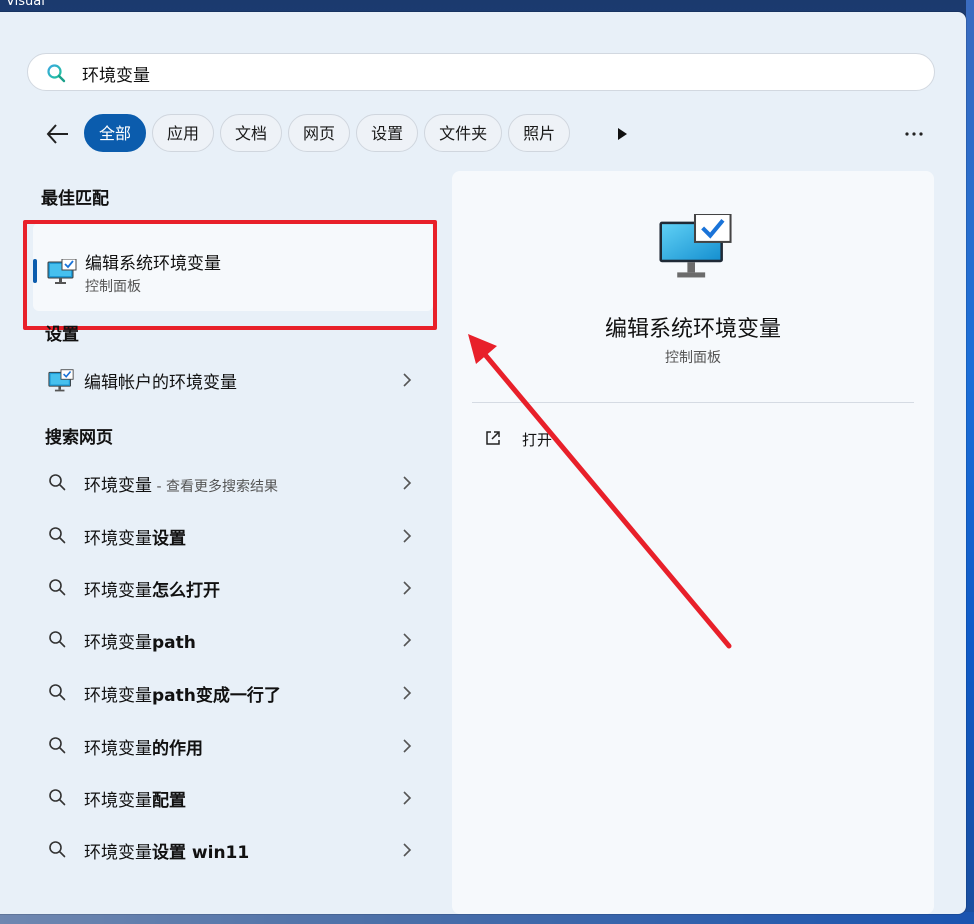  I want to click on web-suggestion-row: 环境变量path, so click(233, 640).